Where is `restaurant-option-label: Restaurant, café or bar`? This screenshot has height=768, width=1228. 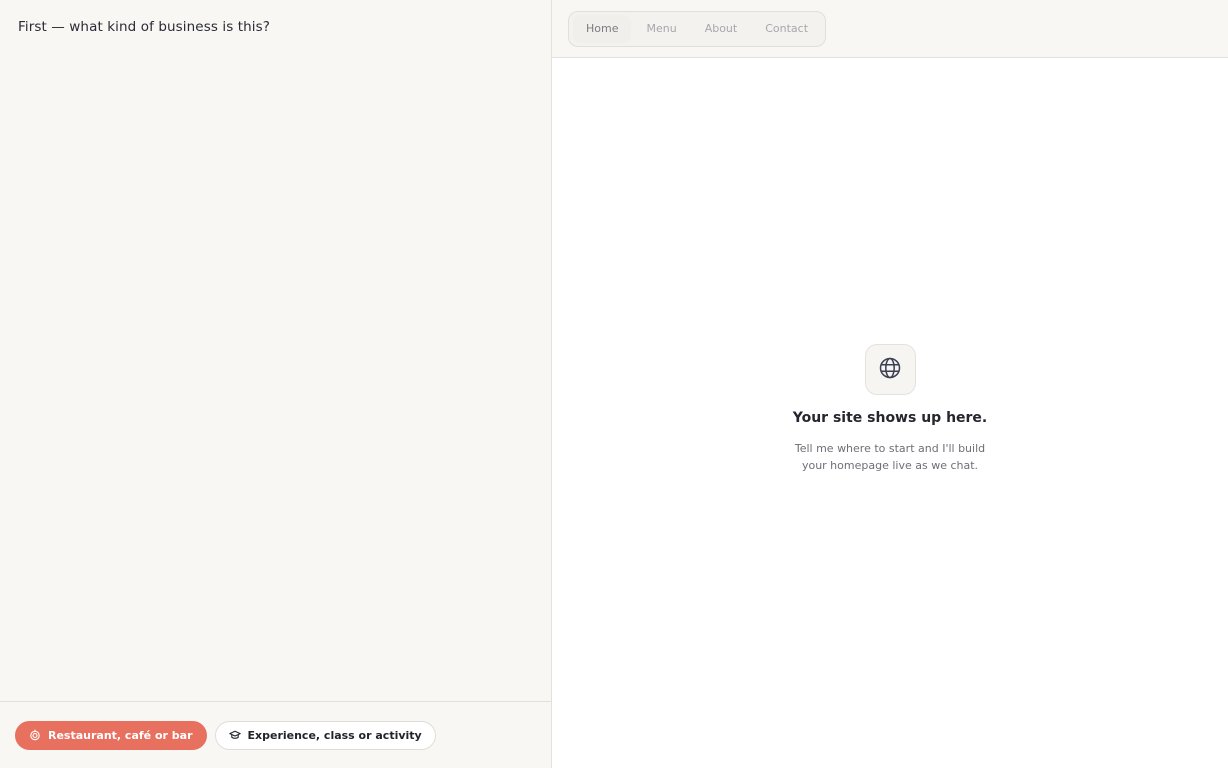
restaurant-option-label: Restaurant, café or bar is located at coordinates (120, 735).